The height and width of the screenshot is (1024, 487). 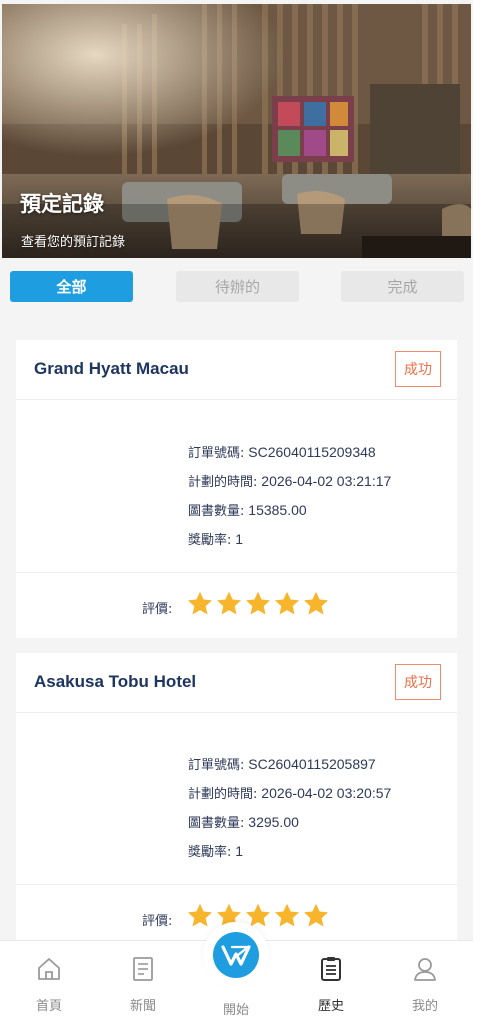 What do you see at coordinates (115, 681) in the screenshot?
I see `hotel-name: Asakusa Tobu Hotel` at bounding box center [115, 681].